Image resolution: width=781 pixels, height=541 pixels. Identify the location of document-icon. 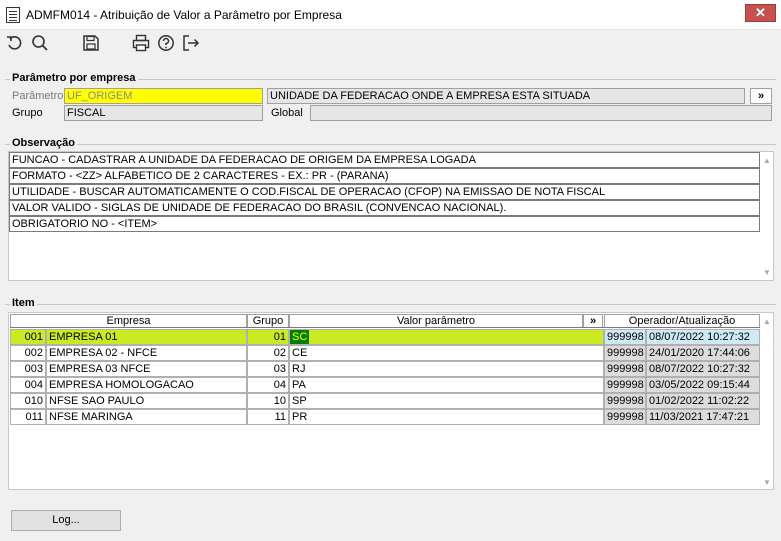
(13, 15).